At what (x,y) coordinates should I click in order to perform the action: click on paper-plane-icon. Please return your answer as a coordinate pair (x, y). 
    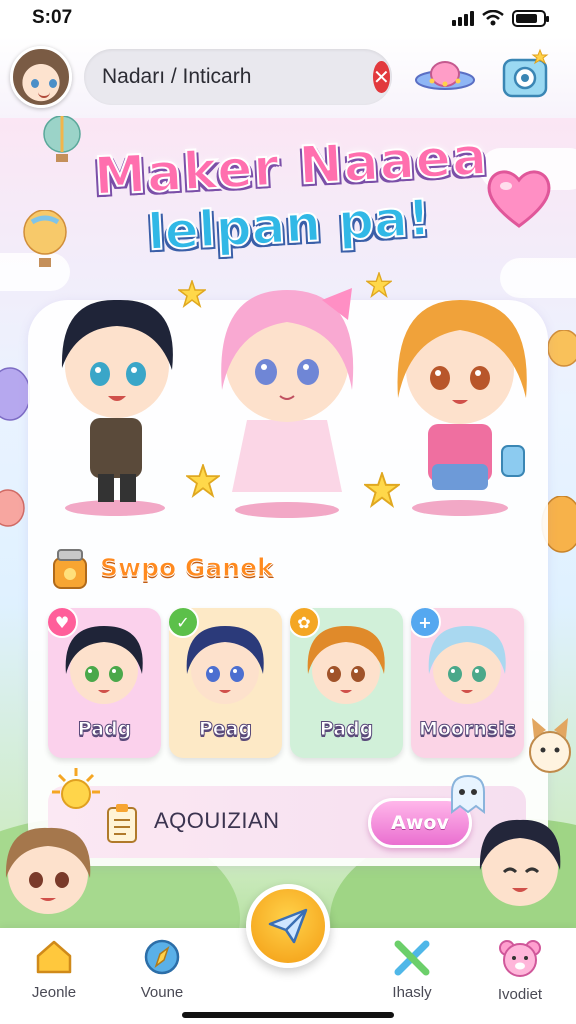
    Looking at the image, I should click on (288, 926).